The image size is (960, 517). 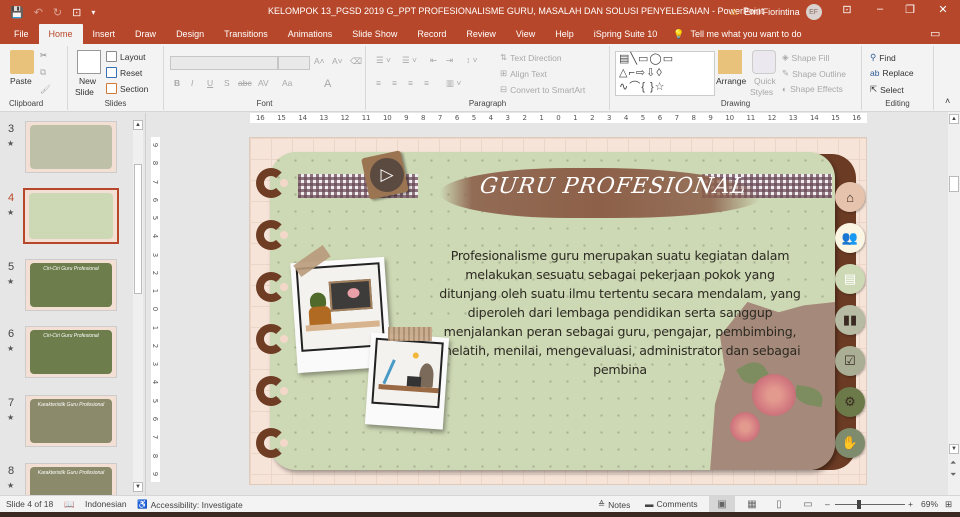 What do you see at coordinates (850, 238) in the screenshot?
I see `people-nav-button: 👥` at bounding box center [850, 238].